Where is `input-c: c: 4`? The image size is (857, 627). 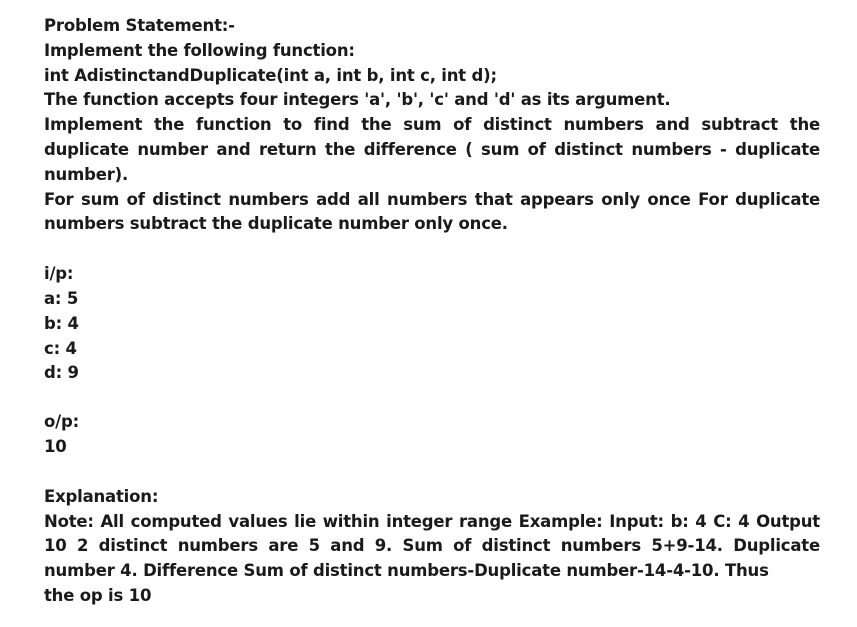
input-c: c: 4 is located at coordinates (60, 348).